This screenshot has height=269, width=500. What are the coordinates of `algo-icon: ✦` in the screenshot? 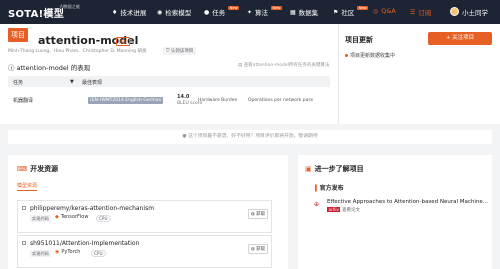 It's located at (250, 12).